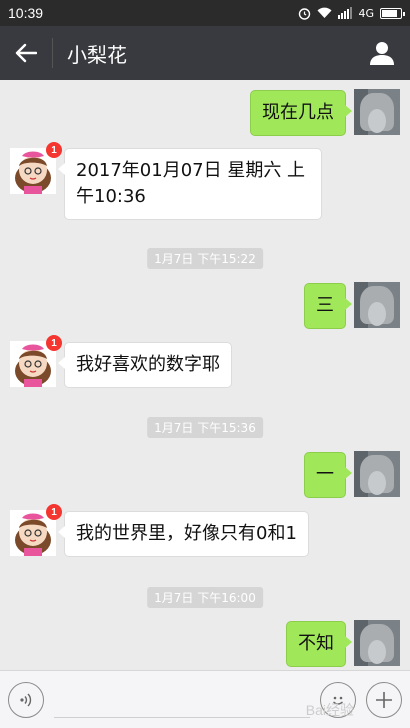 This screenshot has width=410, height=728. I want to click on back-button, so click(26, 53).